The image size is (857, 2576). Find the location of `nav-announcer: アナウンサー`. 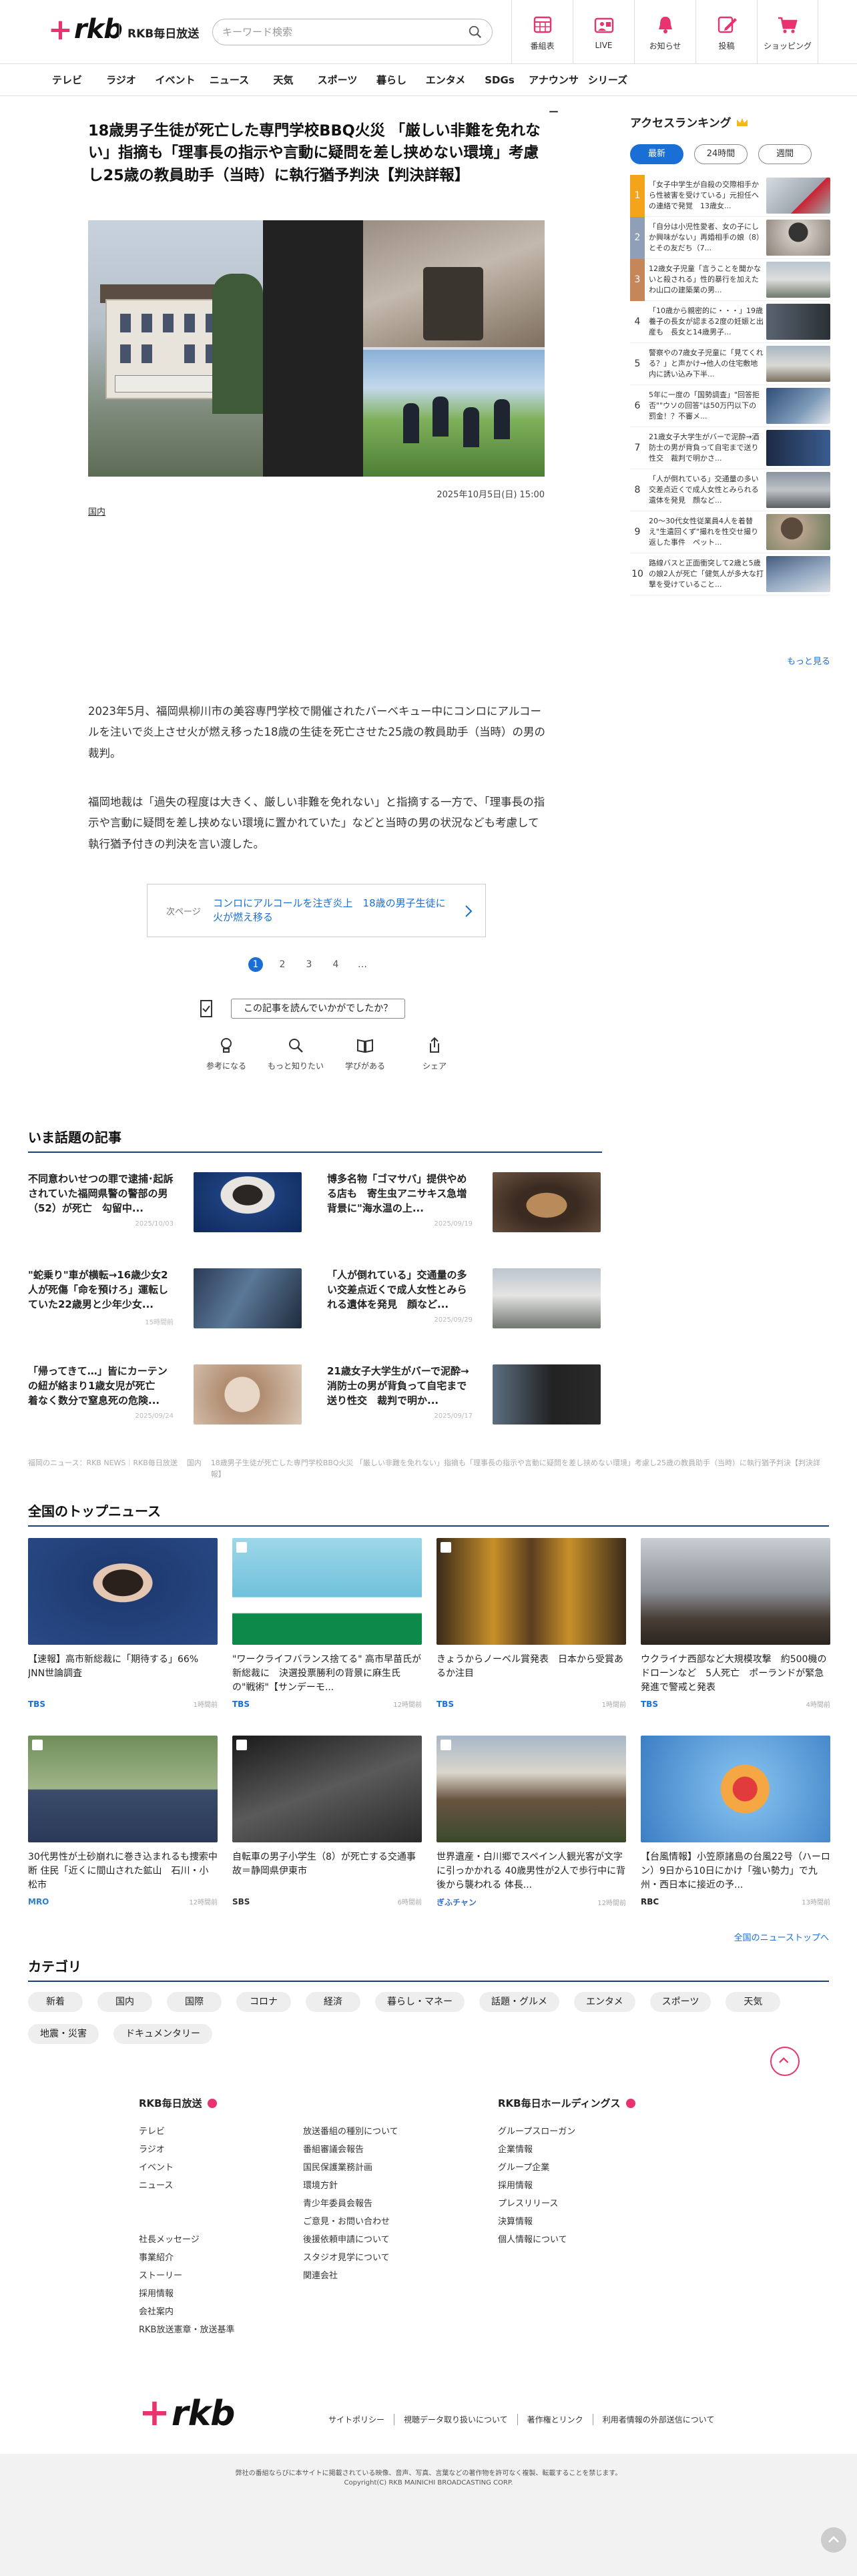

nav-announcer: アナウンサー is located at coordinates (554, 91).